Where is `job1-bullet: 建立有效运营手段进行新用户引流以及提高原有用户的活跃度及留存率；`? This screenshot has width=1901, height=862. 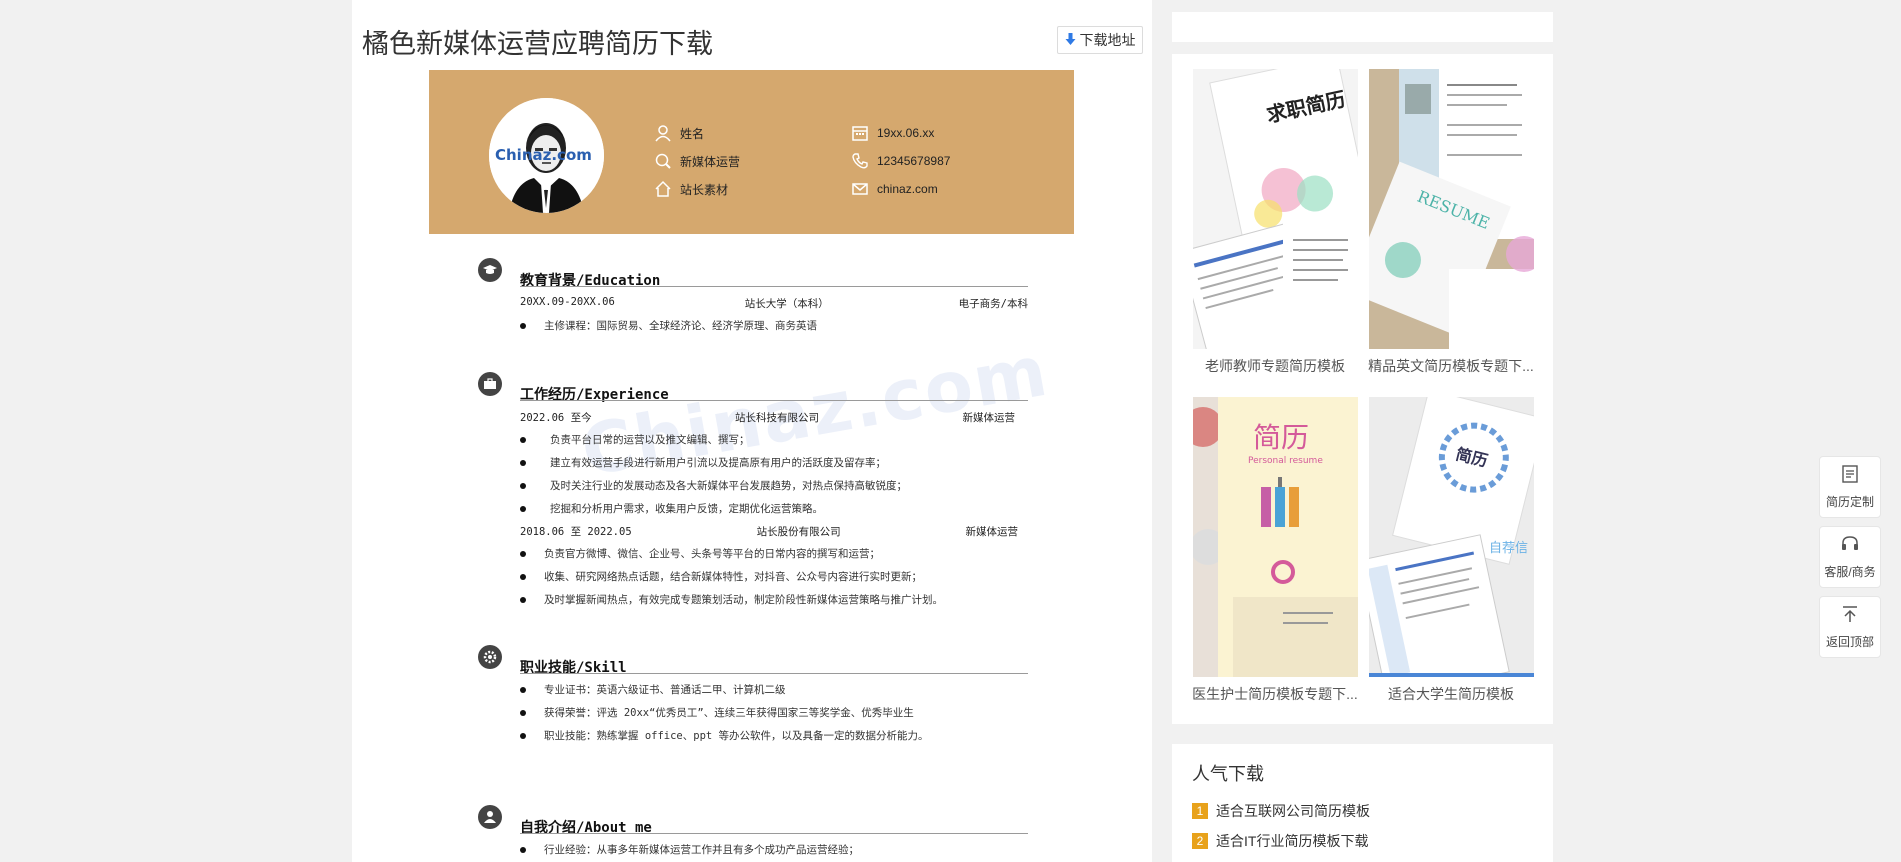 job1-bullet: 建立有效运营手段进行新用户引流以及提高原有用户的活跃度及留存率； is located at coordinates (703, 462).